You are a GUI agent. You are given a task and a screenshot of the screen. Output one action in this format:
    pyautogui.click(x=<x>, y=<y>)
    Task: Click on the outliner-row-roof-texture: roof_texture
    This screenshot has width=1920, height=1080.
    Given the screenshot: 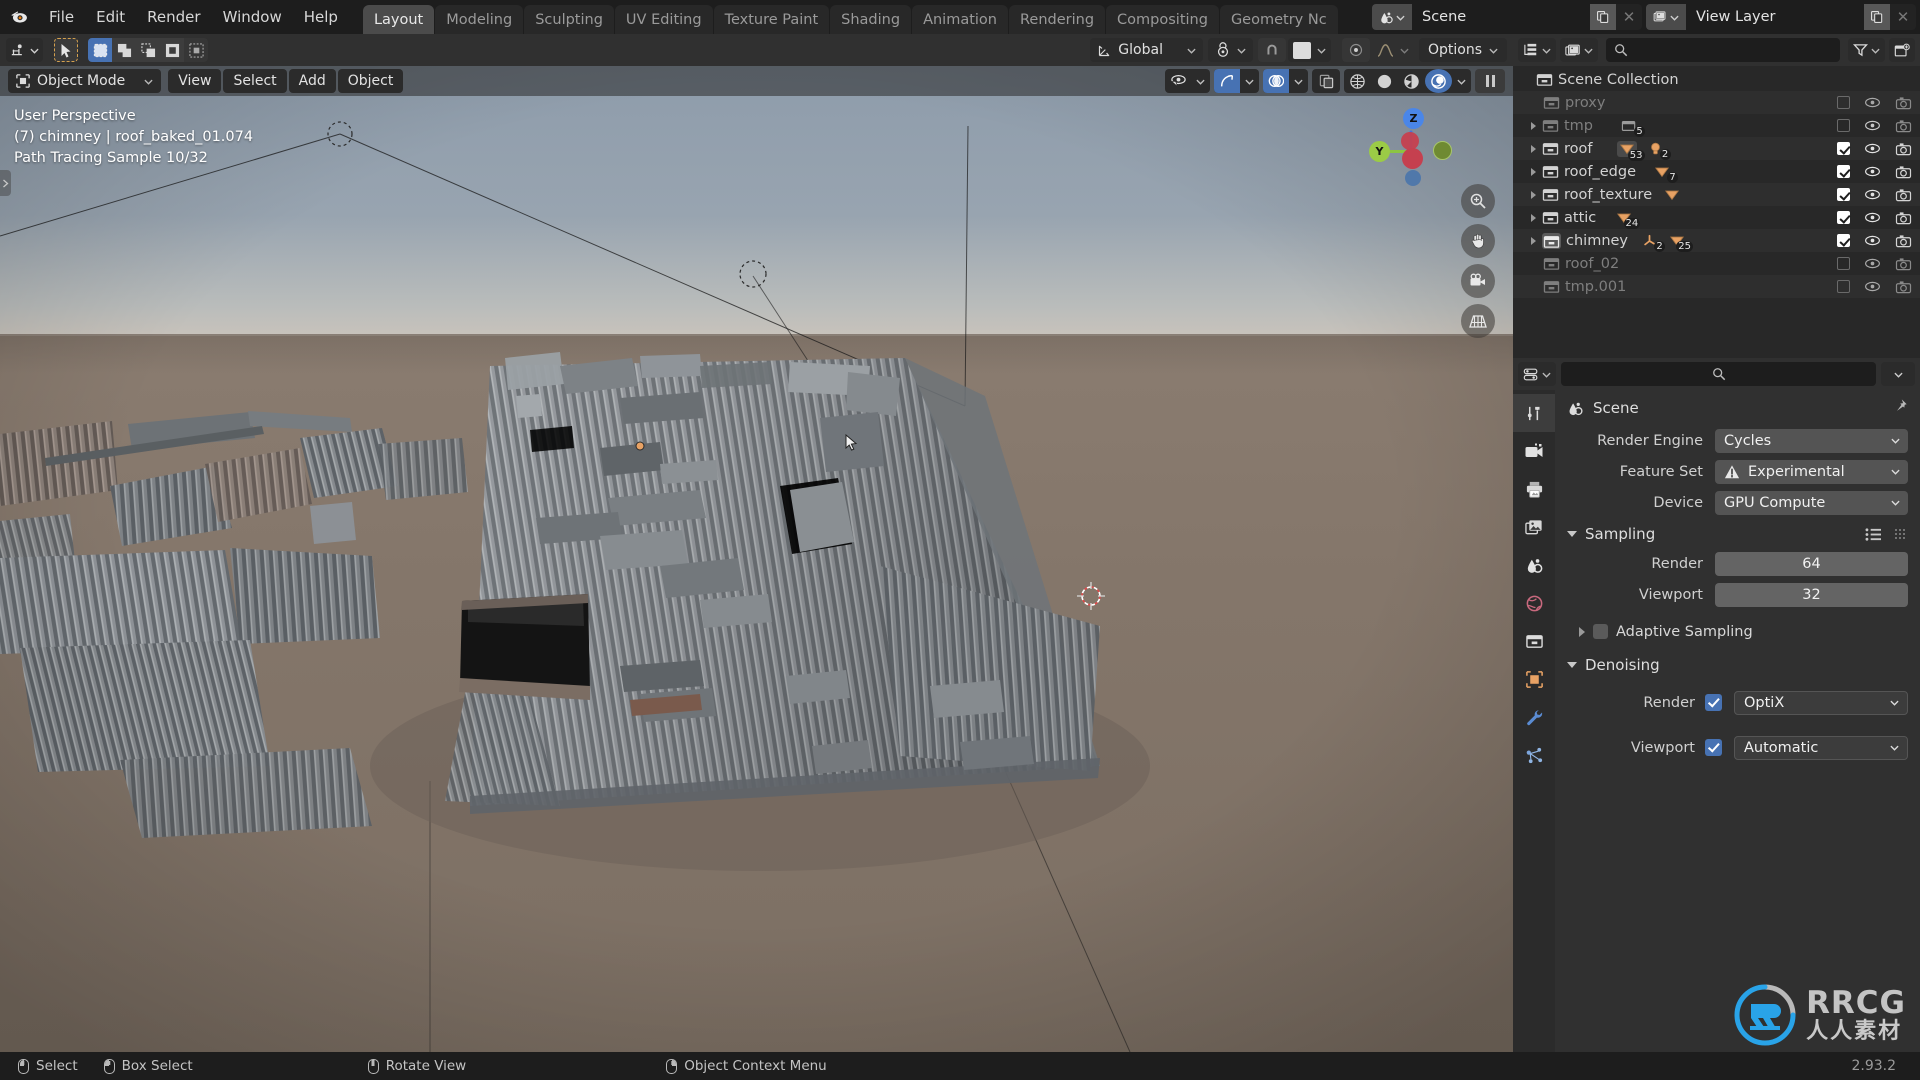 What is the action you would take?
    pyautogui.click(x=1716, y=194)
    